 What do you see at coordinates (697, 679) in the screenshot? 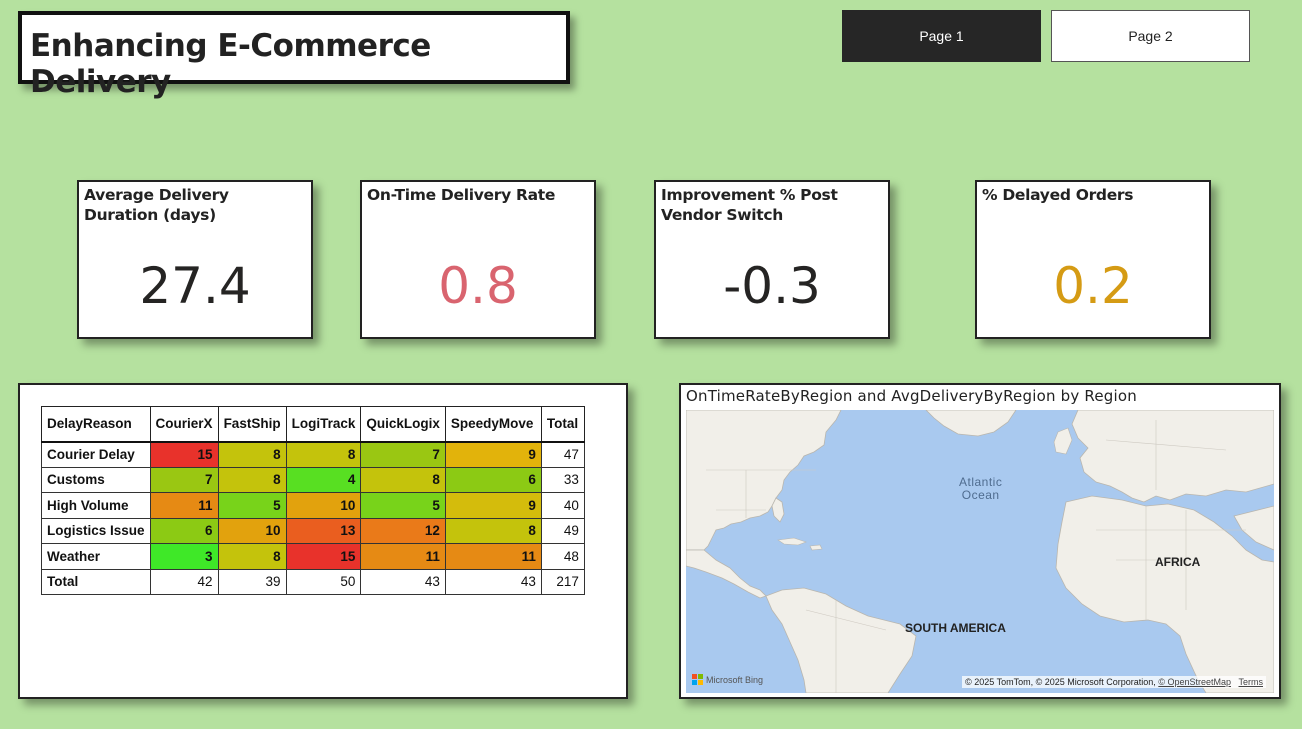
I see `microsoft-logo-icon` at bounding box center [697, 679].